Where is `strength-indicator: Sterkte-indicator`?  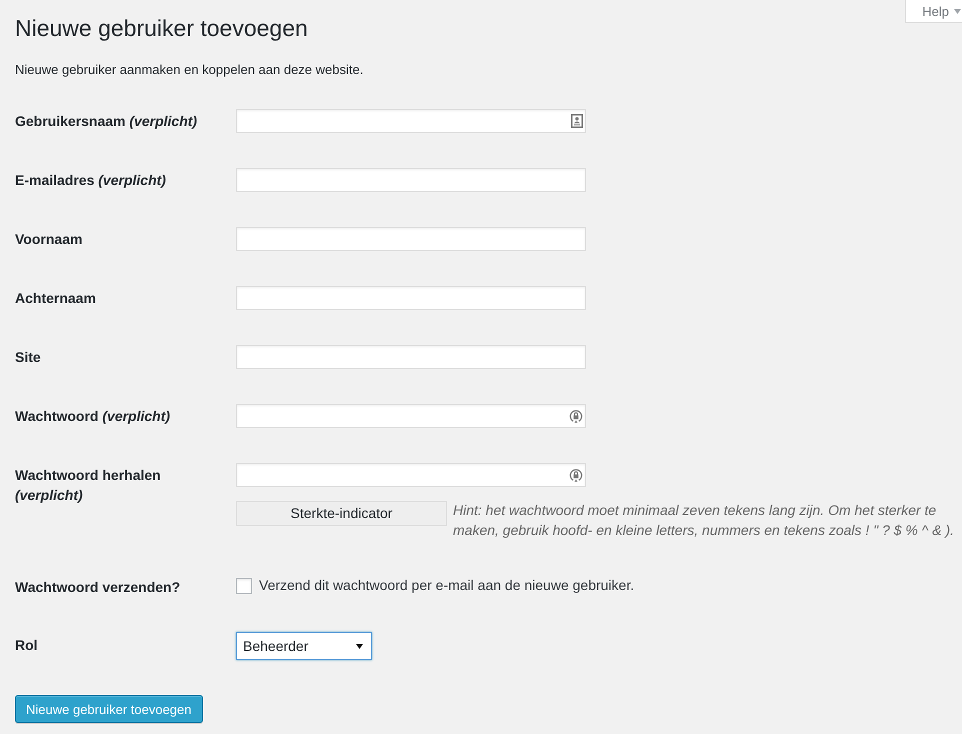 strength-indicator: Sterkte-indicator is located at coordinates (341, 513).